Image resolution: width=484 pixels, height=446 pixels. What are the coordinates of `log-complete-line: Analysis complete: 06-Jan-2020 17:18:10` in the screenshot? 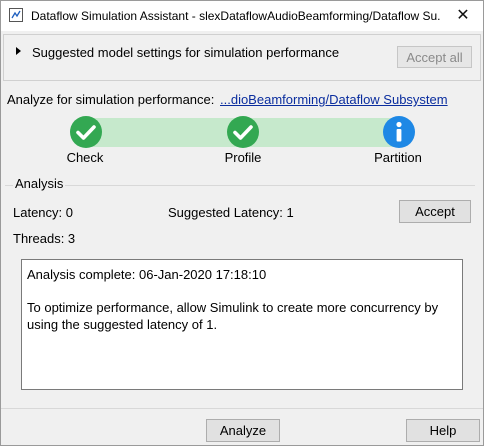 It's located at (147, 274).